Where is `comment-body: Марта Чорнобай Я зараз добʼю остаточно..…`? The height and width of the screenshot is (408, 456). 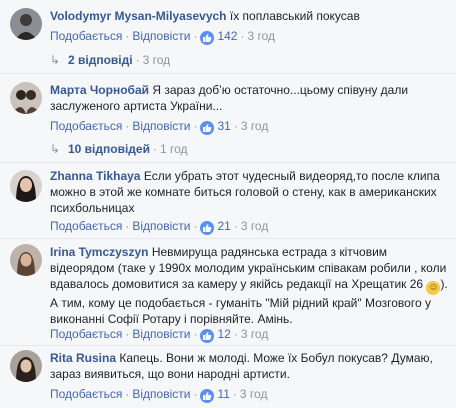
comment-body: Марта Чорнобай Я зараз добʼю остаточно..… is located at coordinates (250, 98).